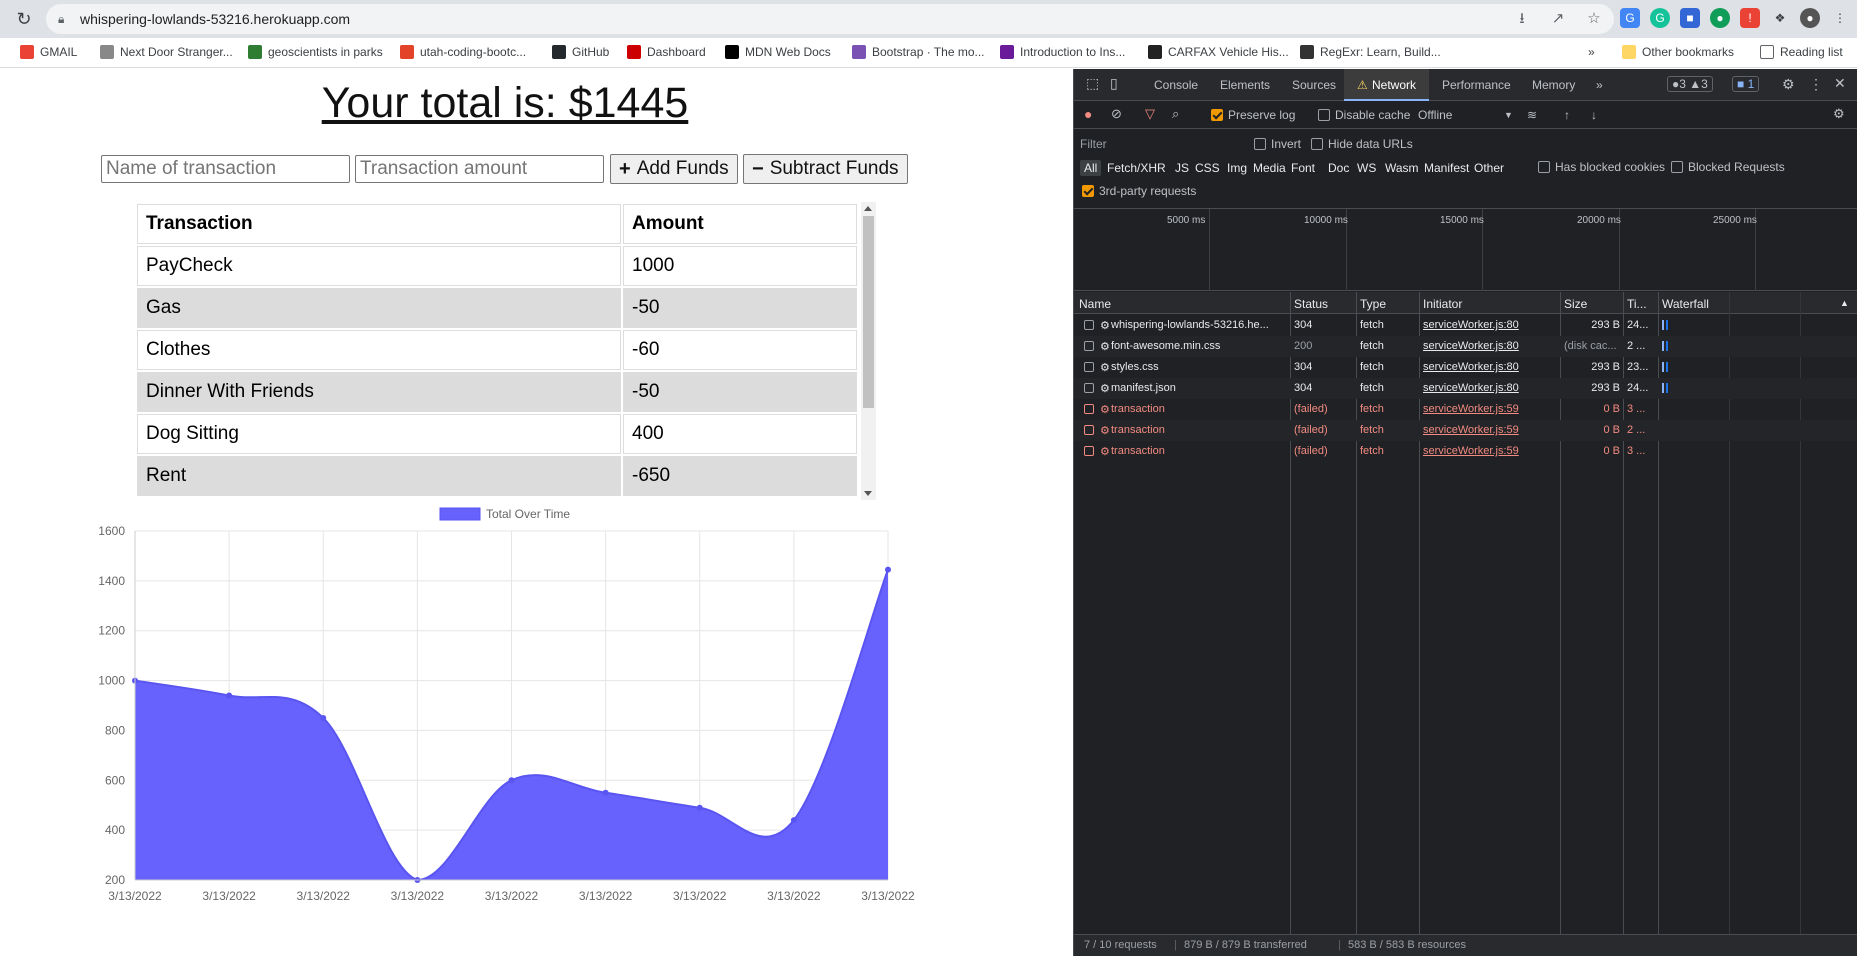 The width and height of the screenshot is (1857, 956). Describe the element at coordinates (1394, 85) in the screenshot. I see `tab-network: Network` at that location.